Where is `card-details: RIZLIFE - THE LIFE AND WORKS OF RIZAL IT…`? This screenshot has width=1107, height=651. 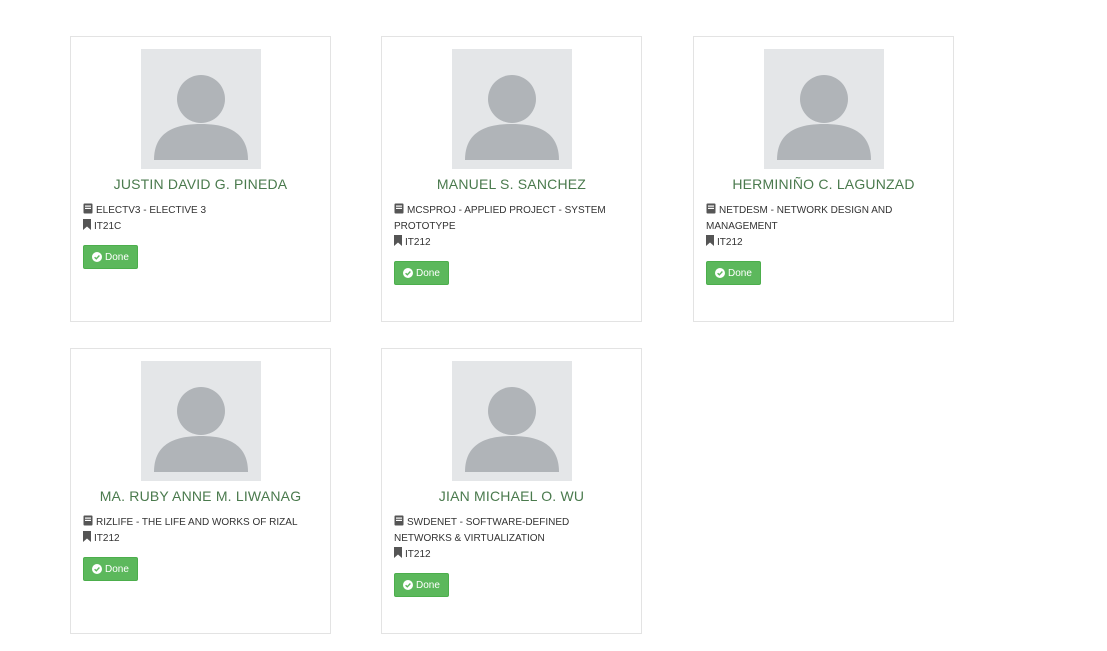
card-details: RIZLIFE - THE LIFE AND WORKS OF RIZAL IT… is located at coordinates (200, 548).